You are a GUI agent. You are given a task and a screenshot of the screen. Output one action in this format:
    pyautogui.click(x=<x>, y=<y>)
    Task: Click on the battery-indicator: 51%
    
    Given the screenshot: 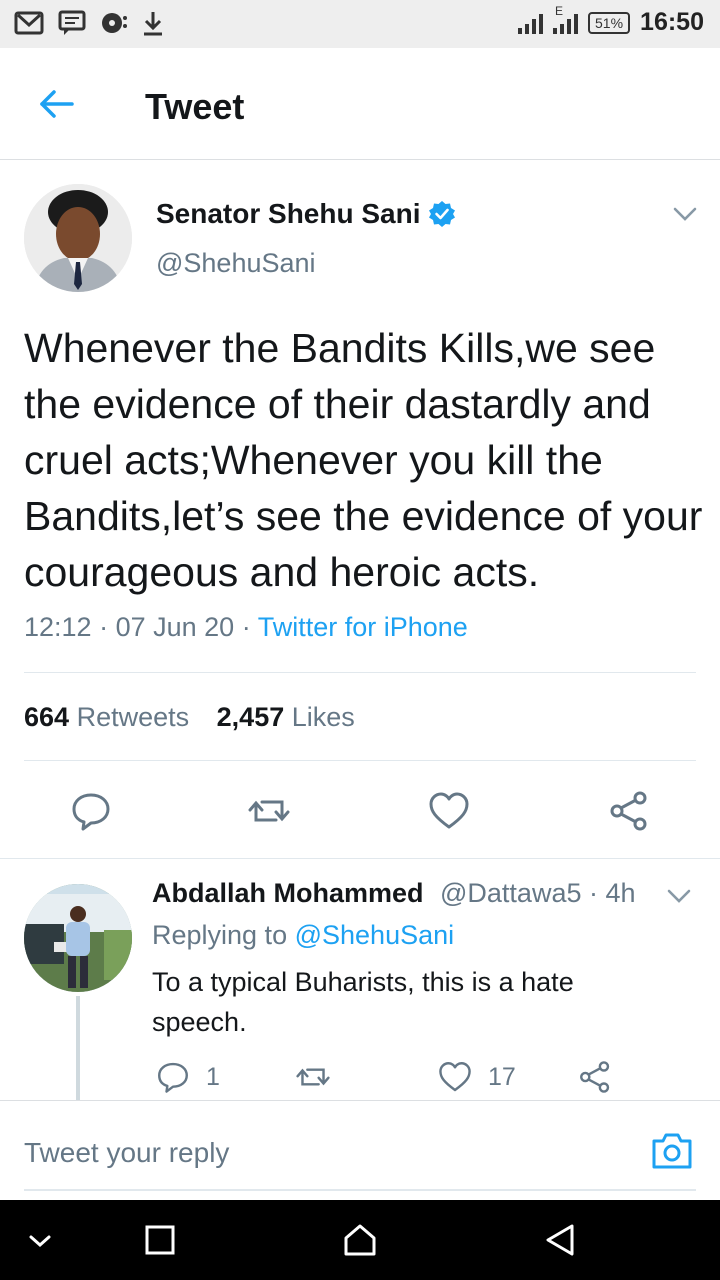 What is the action you would take?
    pyautogui.click(x=609, y=22)
    